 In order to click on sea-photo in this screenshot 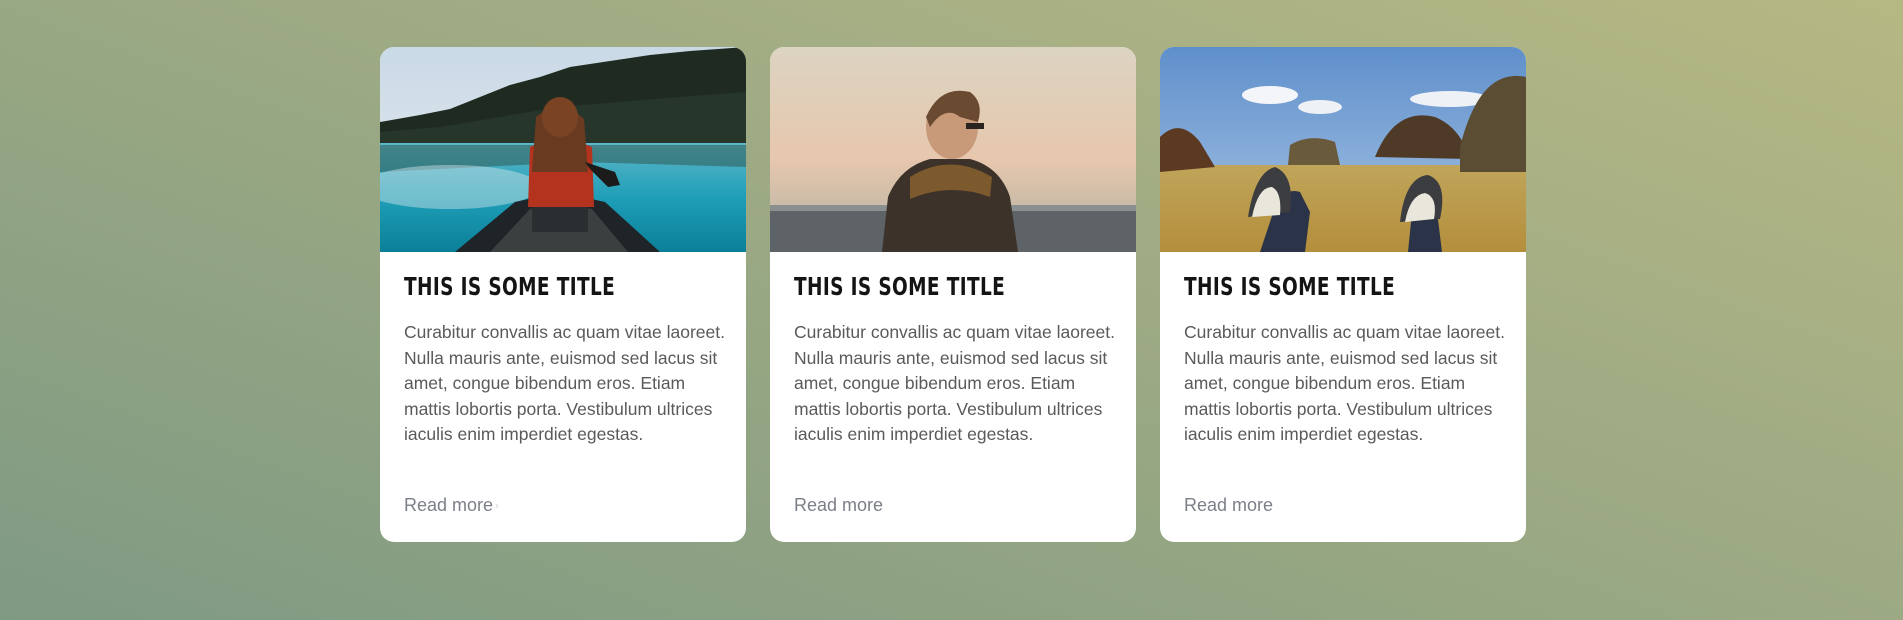, I will do `click(953, 149)`.